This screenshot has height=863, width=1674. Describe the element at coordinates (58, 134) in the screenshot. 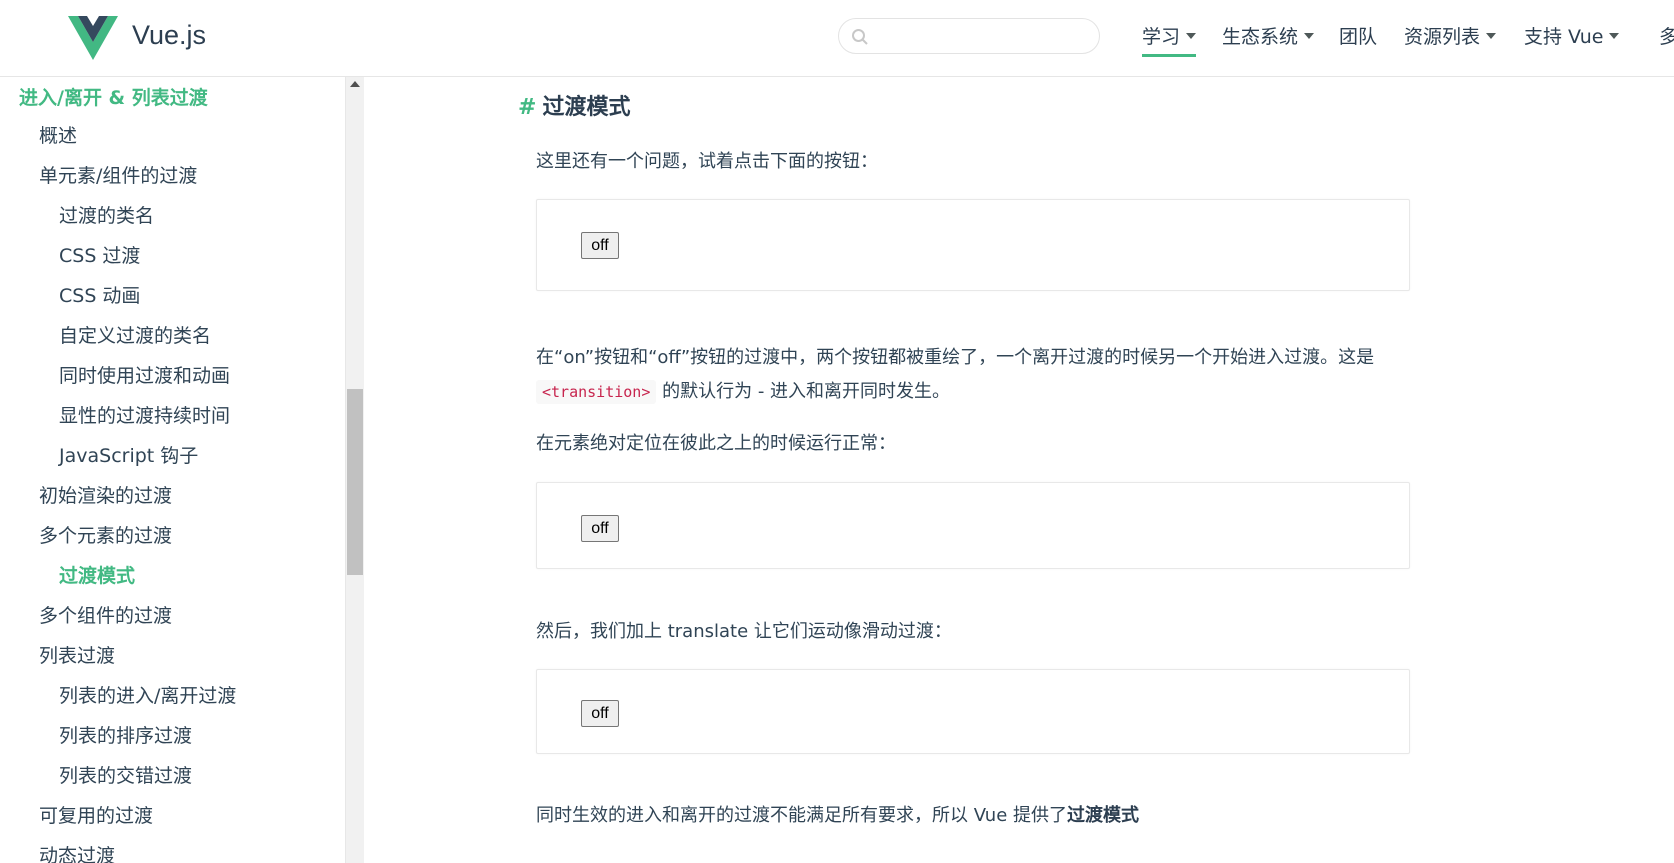

I see `sidebar-item-overview: 概述` at that location.